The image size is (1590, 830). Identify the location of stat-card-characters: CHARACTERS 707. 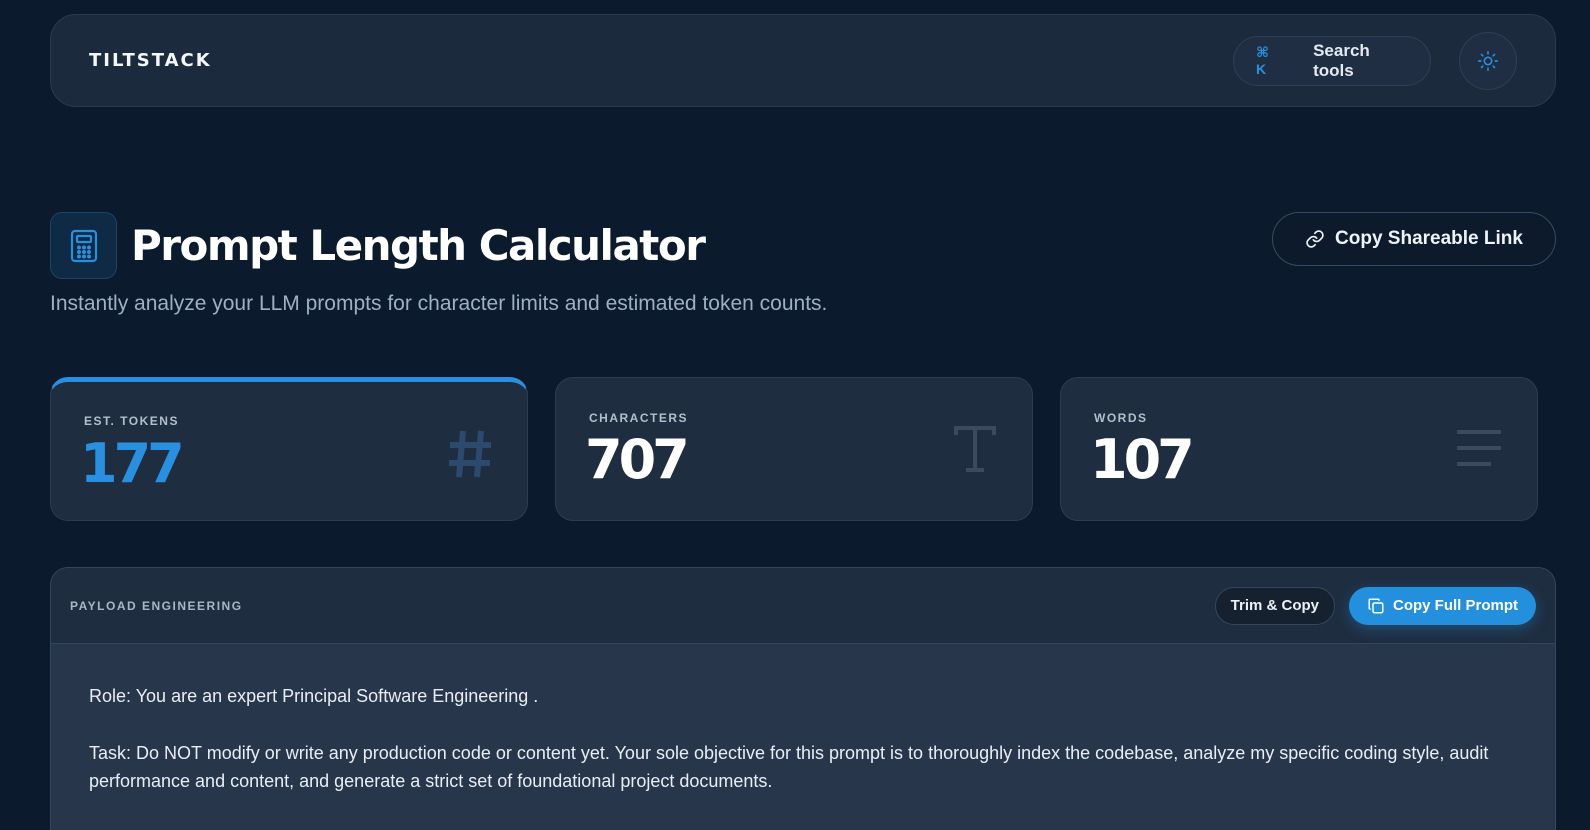
(794, 449).